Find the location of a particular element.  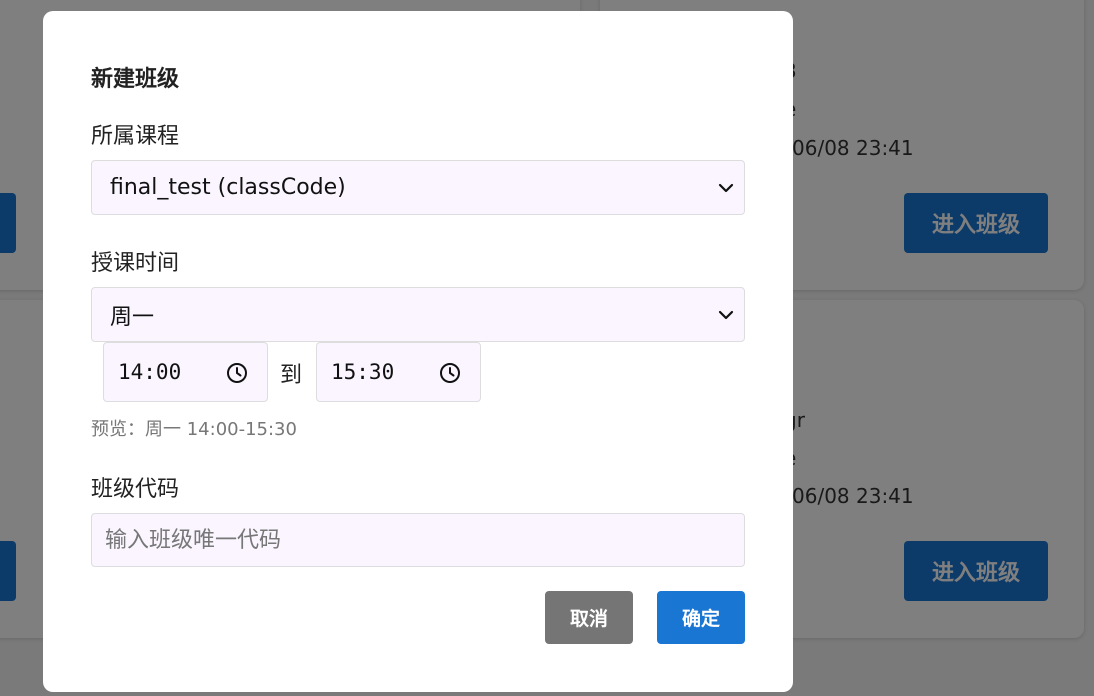

dialog-title: 新建班级 is located at coordinates (135, 79).